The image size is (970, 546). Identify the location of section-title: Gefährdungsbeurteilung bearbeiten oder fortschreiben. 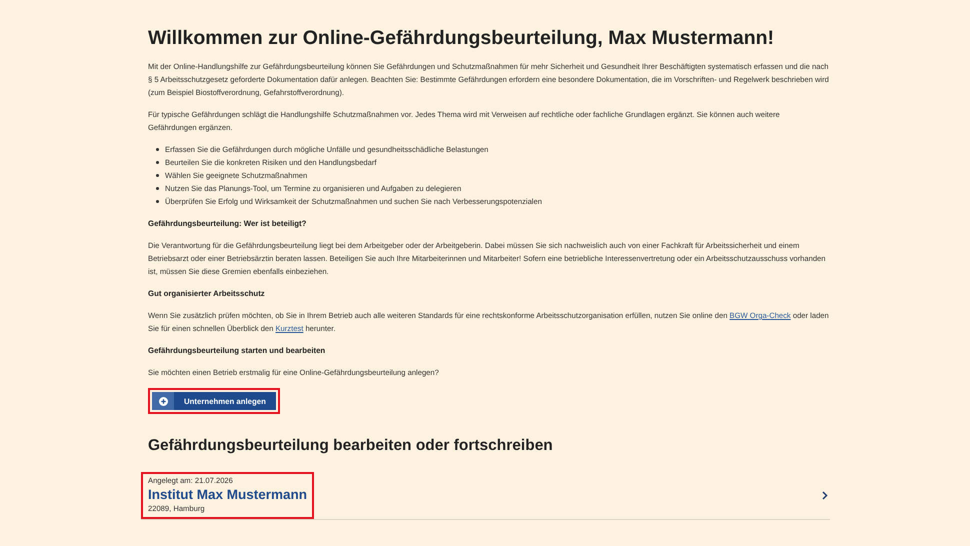
(351, 446).